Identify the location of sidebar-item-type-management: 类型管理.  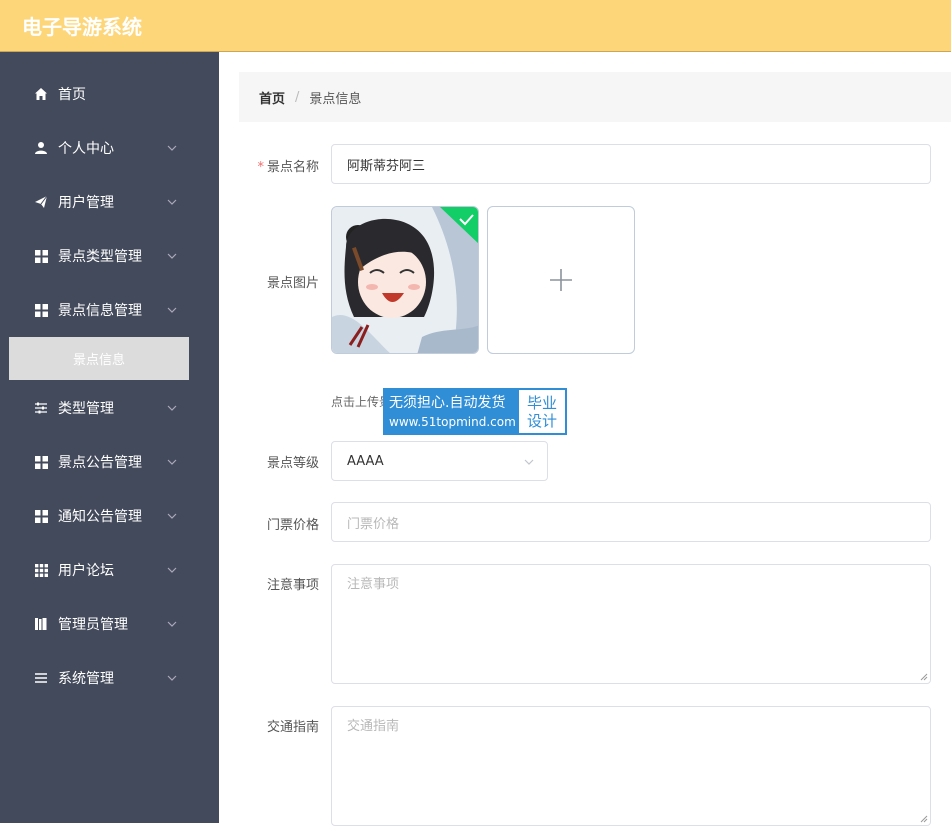
(109, 408).